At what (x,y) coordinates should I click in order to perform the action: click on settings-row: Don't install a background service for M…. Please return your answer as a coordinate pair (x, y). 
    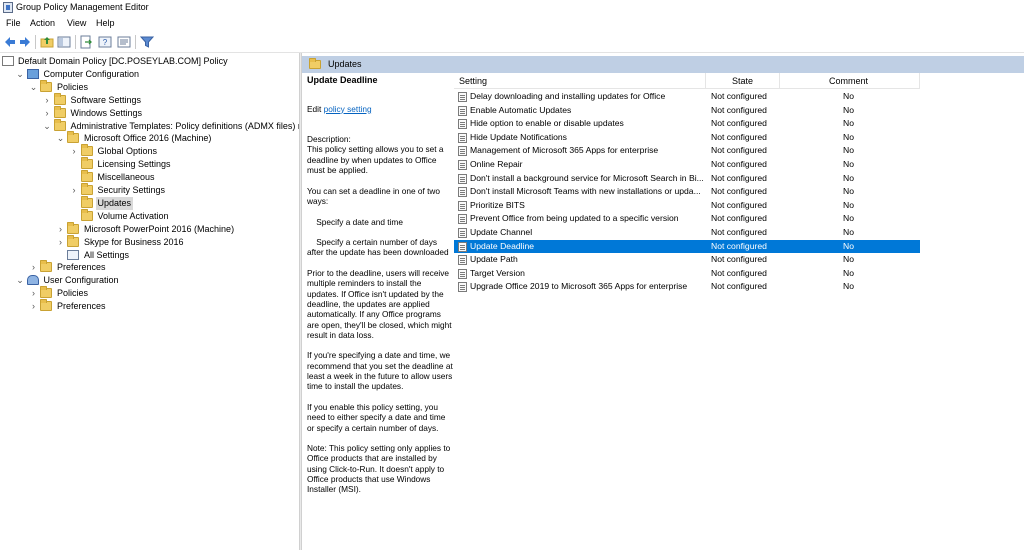
    Looking at the image, I should click on (687, 179).